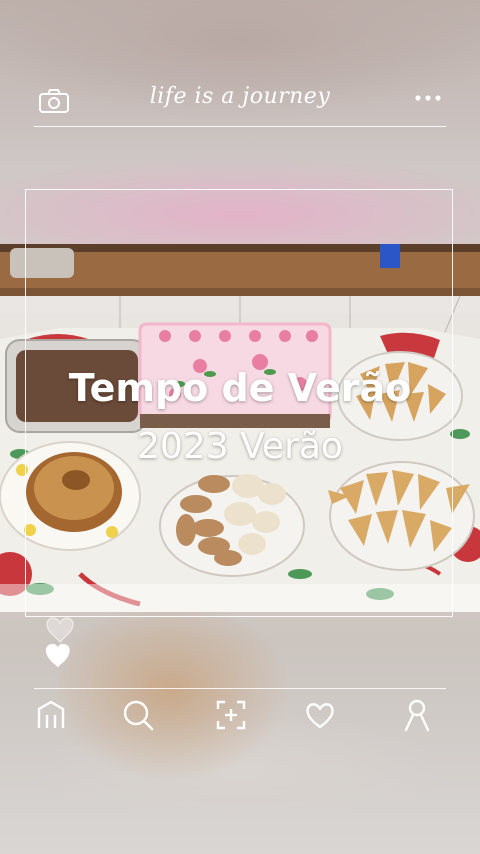  I want to click on more-dots-icon, so click(428, 98).